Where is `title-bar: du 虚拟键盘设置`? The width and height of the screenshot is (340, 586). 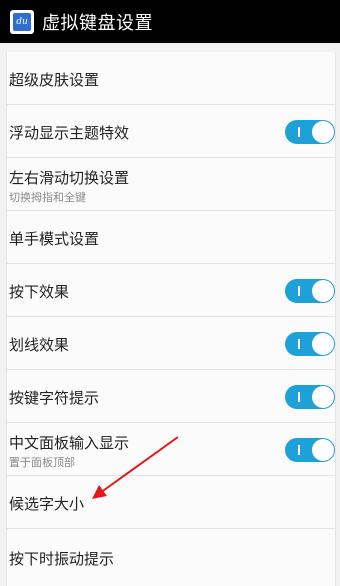 title-bar: du 虚拟键盘设置 is located at coordinates (170, 21).